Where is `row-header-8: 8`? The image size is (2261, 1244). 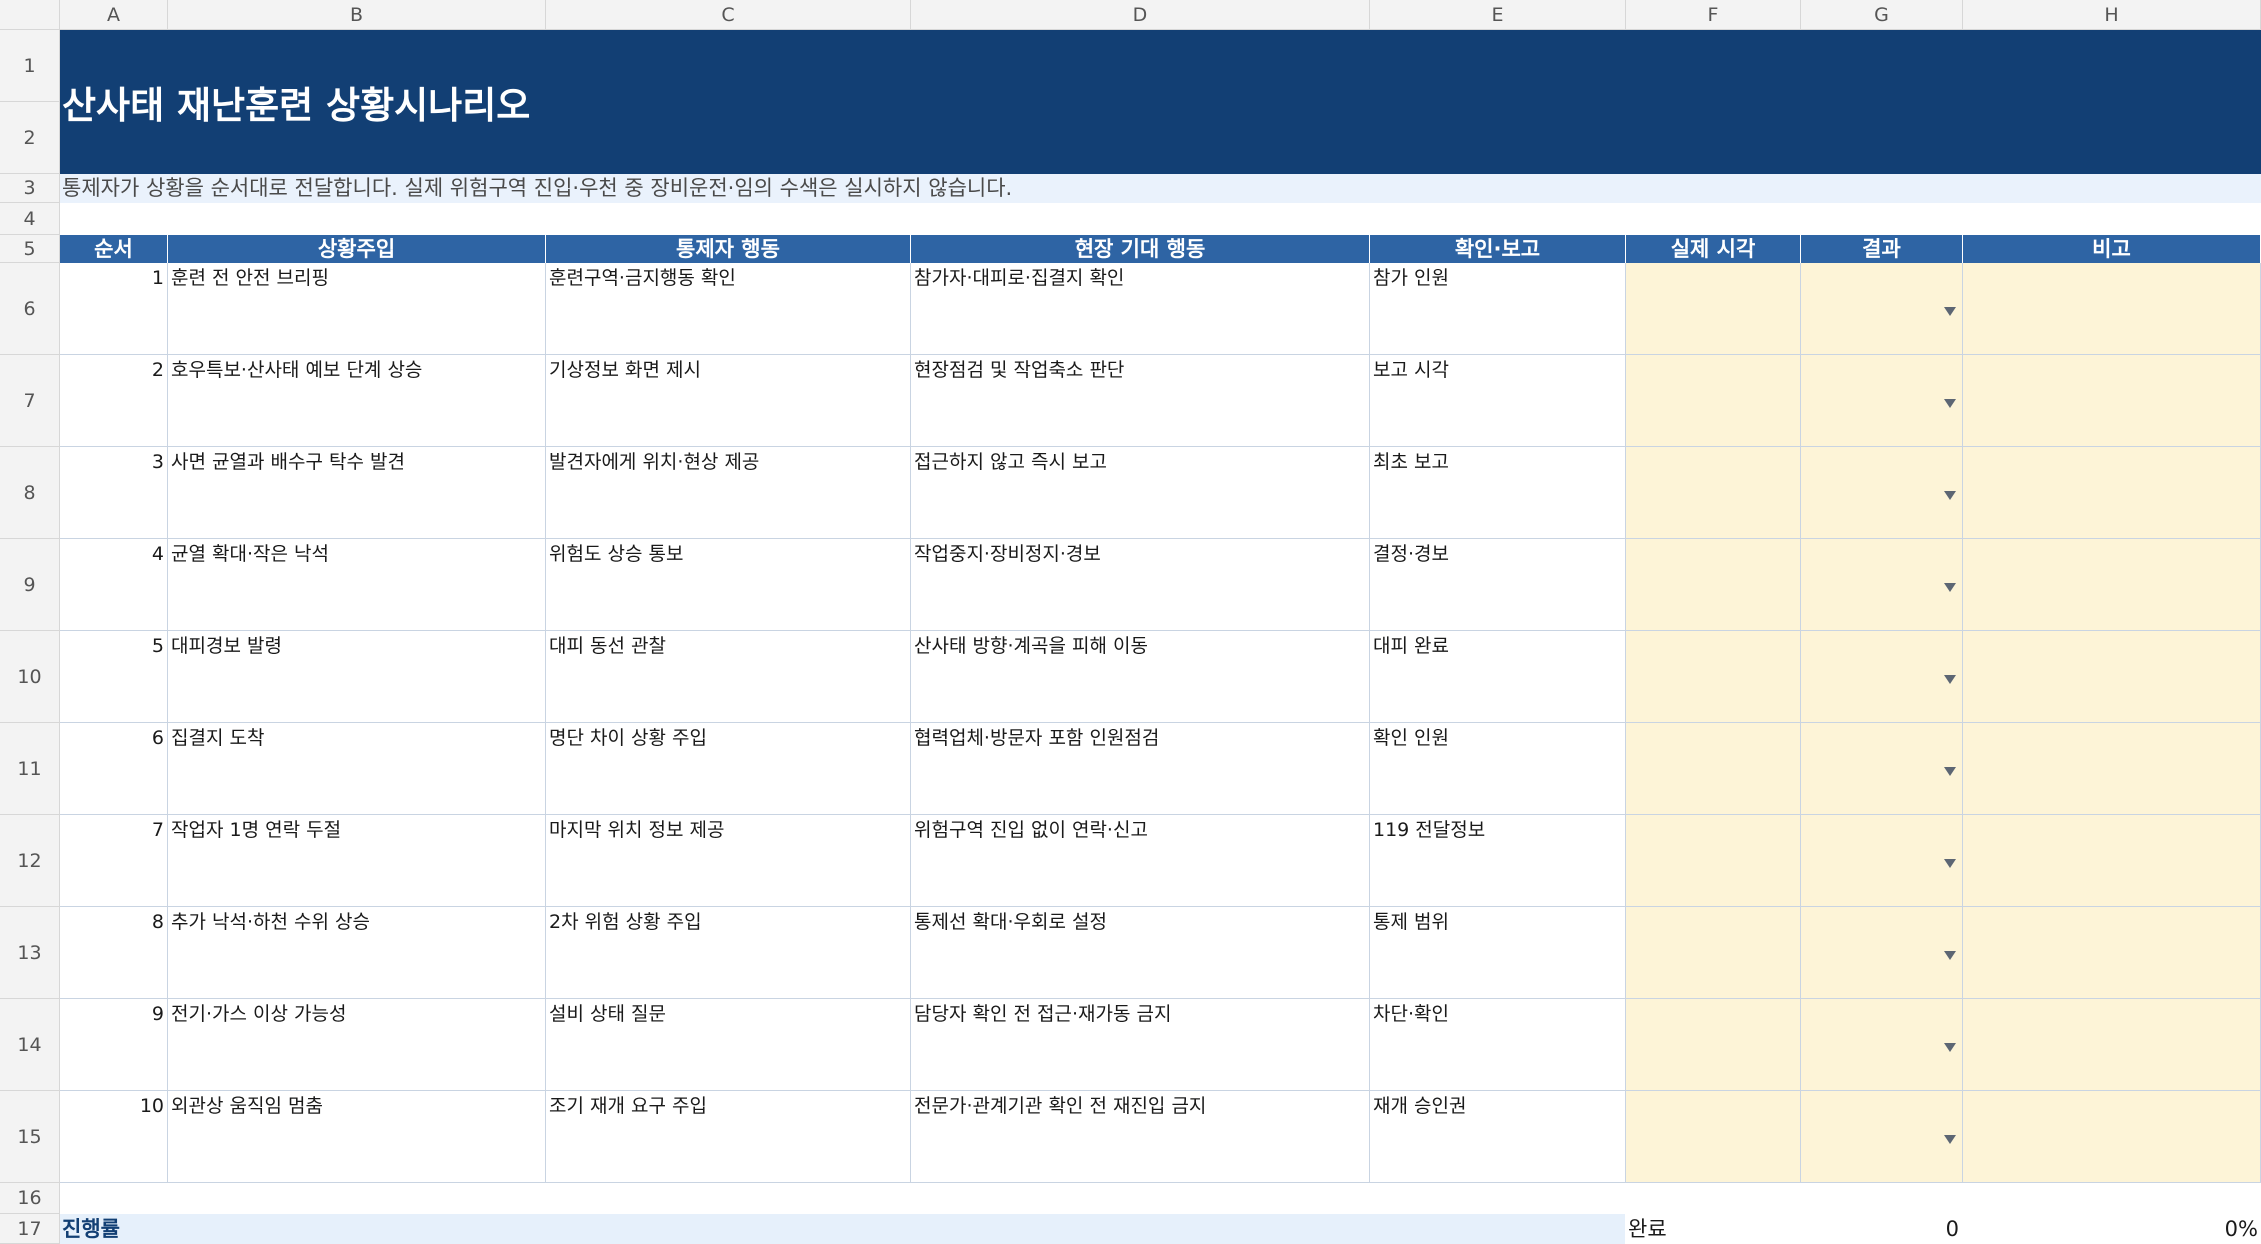 row-header-8: 8 is located at coordinates (30, 493).